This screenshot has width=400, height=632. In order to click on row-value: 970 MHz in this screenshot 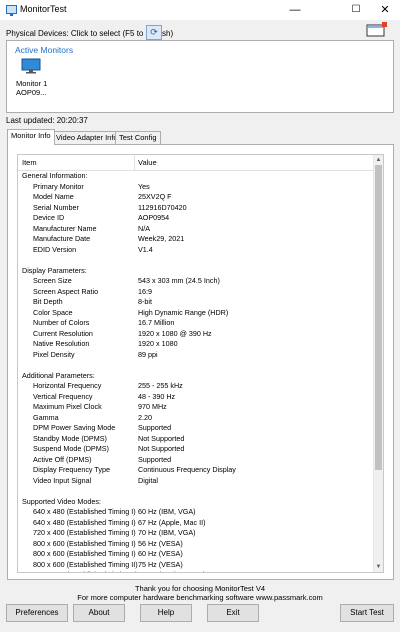, I will do `click(152, 406)`.